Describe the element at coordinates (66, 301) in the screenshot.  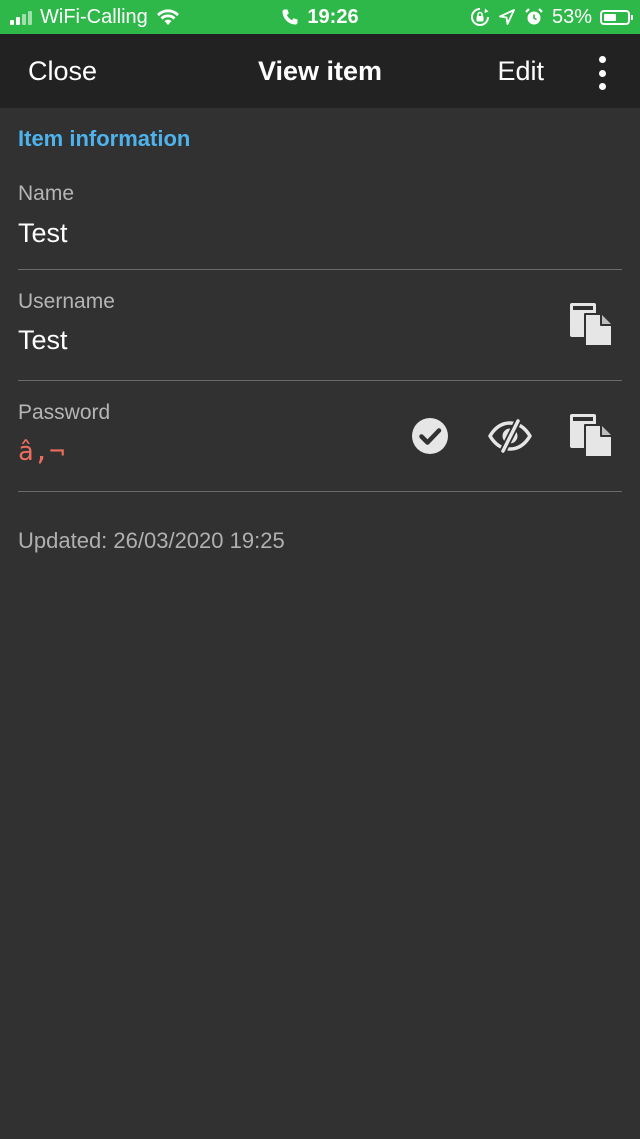
I see `username-label: Username` at that location.